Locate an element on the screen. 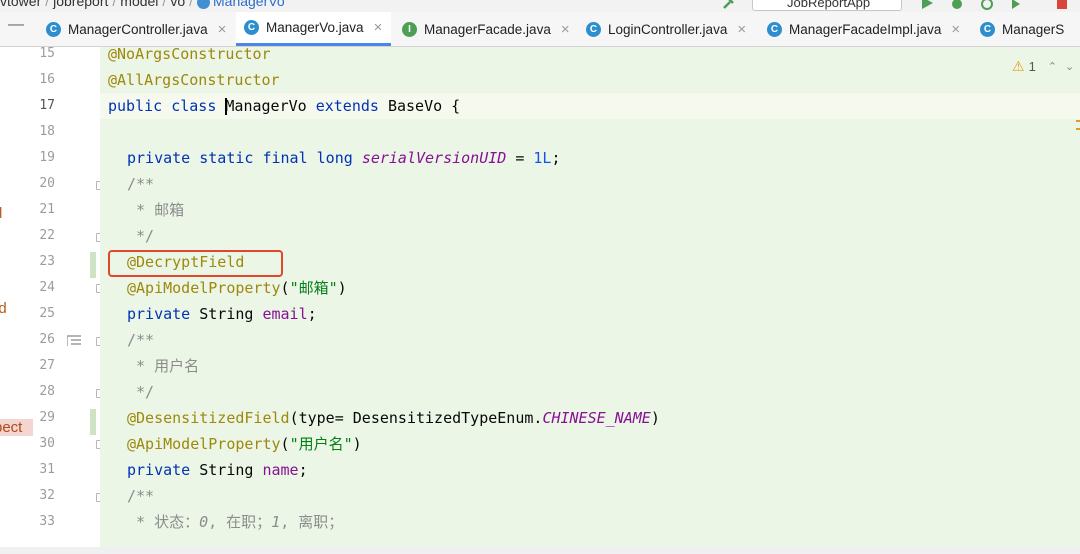  interface-icon: I is located at coordinates (409, 29).